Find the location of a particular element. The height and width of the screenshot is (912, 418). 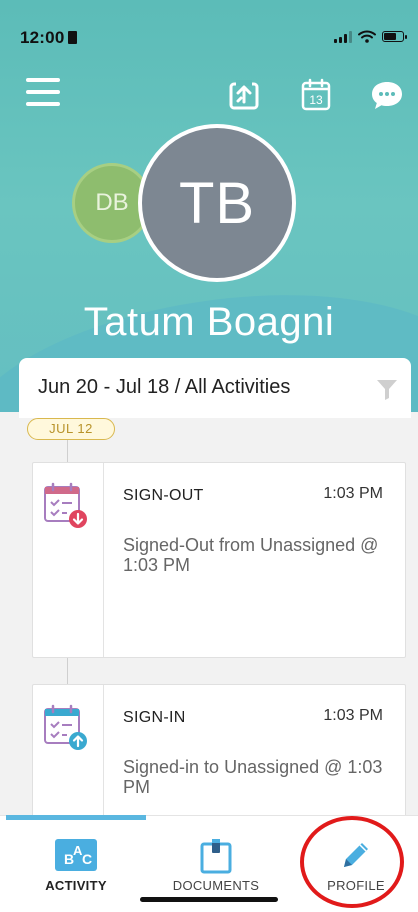

tab-profile: PROFILE is located at coordinates (352, 864).